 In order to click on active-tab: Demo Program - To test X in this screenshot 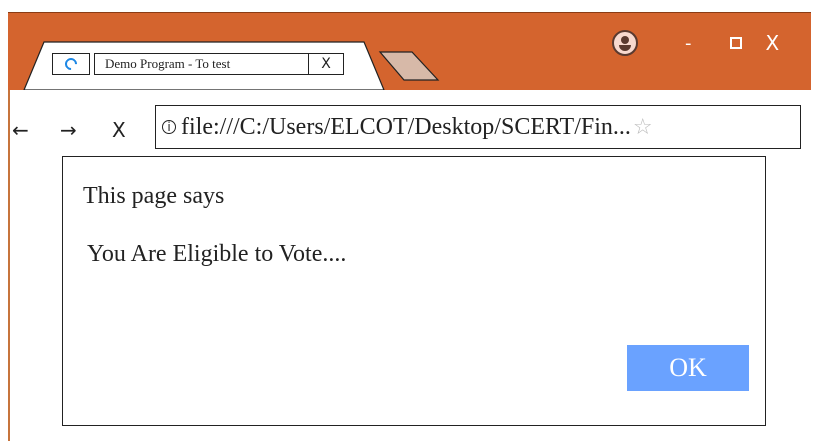, I will do `click(198, 64)`.